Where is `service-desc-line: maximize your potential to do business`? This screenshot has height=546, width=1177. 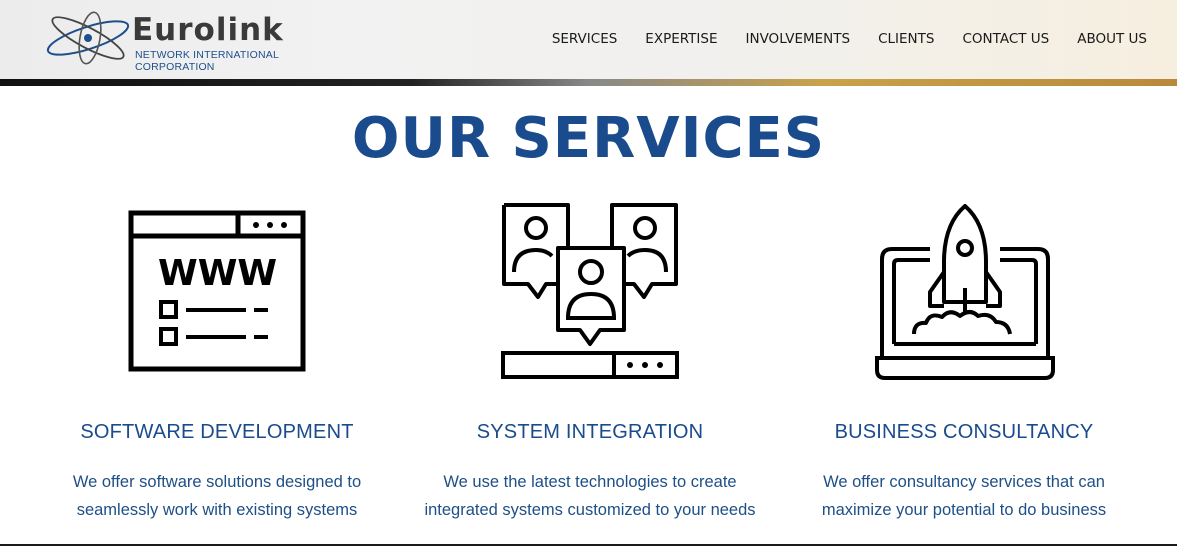 service-desc-line: maximize your potential to do business is located at coordinates (964, 510).